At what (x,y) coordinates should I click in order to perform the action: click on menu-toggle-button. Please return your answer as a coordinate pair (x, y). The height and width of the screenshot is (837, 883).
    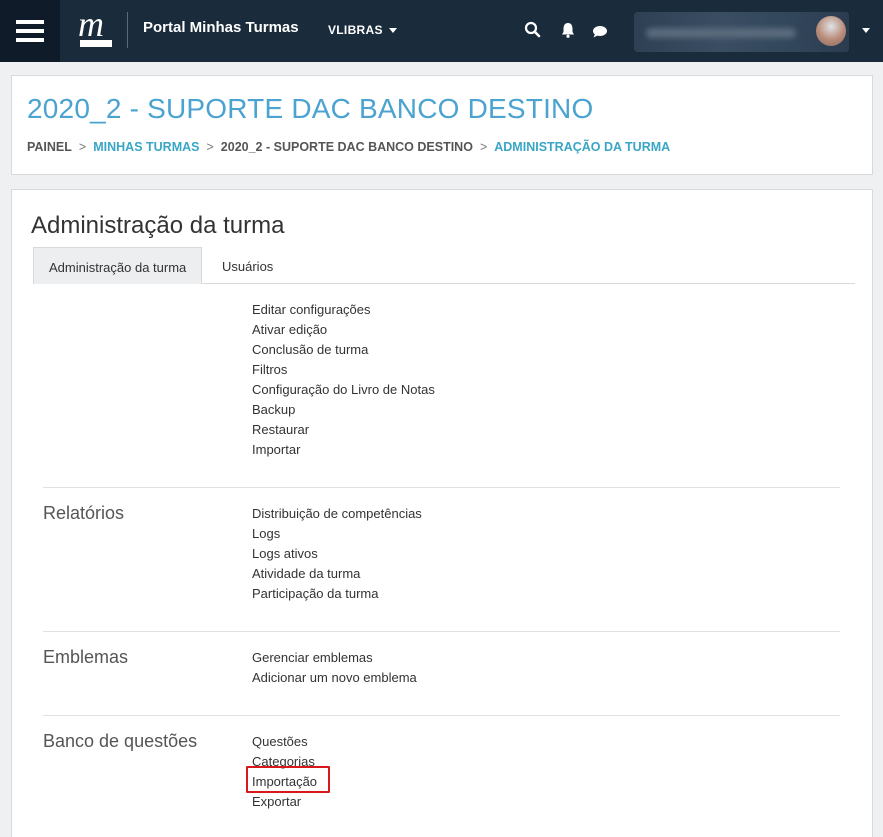
    Looking at the image, I should click on (30, 31).